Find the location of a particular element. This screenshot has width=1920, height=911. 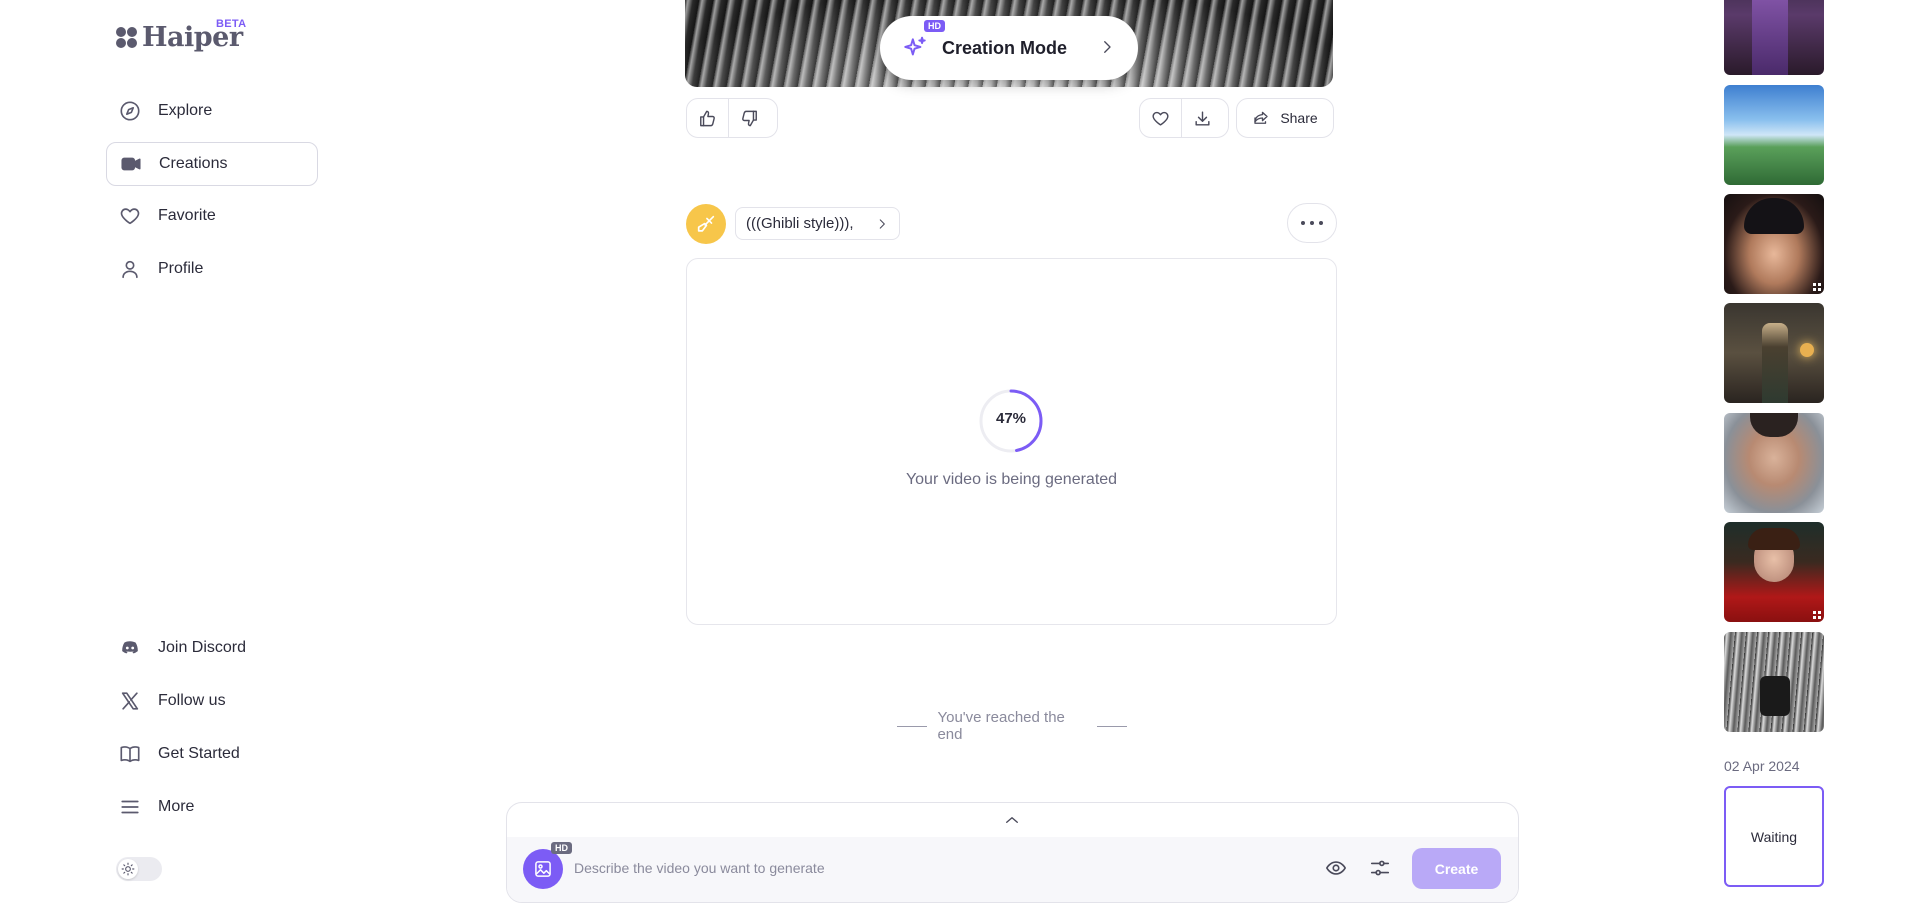

download-button is located at coordinates (1202, 118).